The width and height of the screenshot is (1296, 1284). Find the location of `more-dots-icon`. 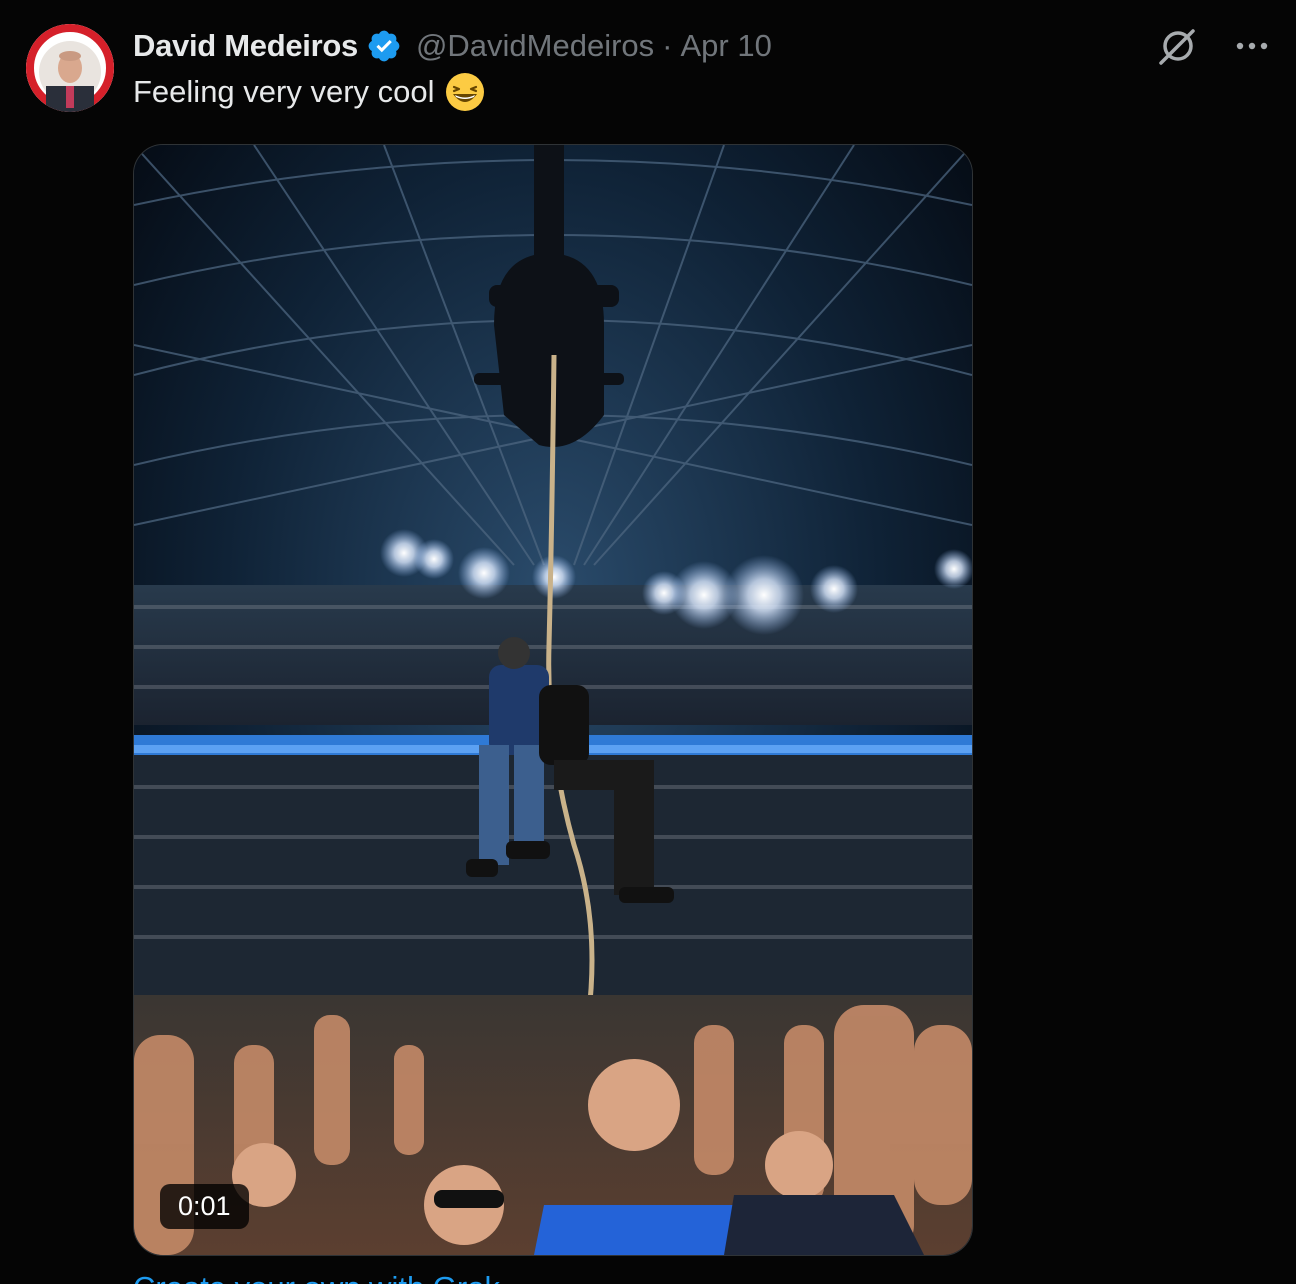

more-dots-icon is located at coordinates (1252, 46).